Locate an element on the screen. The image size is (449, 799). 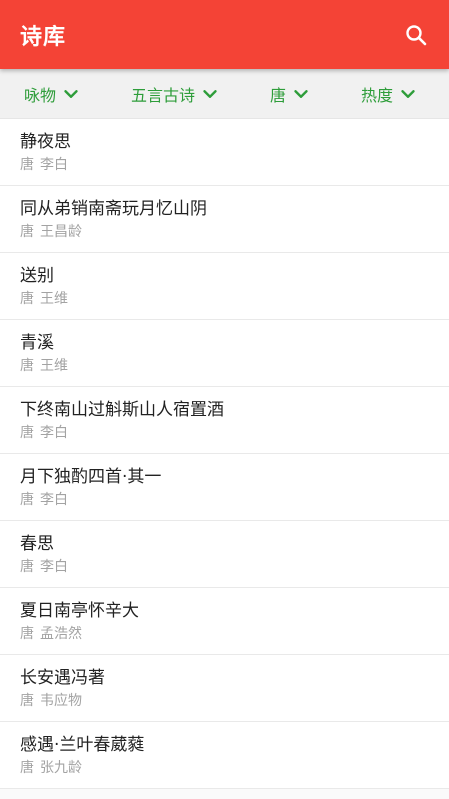
poem-list-item: 月下独酌四首·其一 唐李白 is located at coordinates (224, 487).